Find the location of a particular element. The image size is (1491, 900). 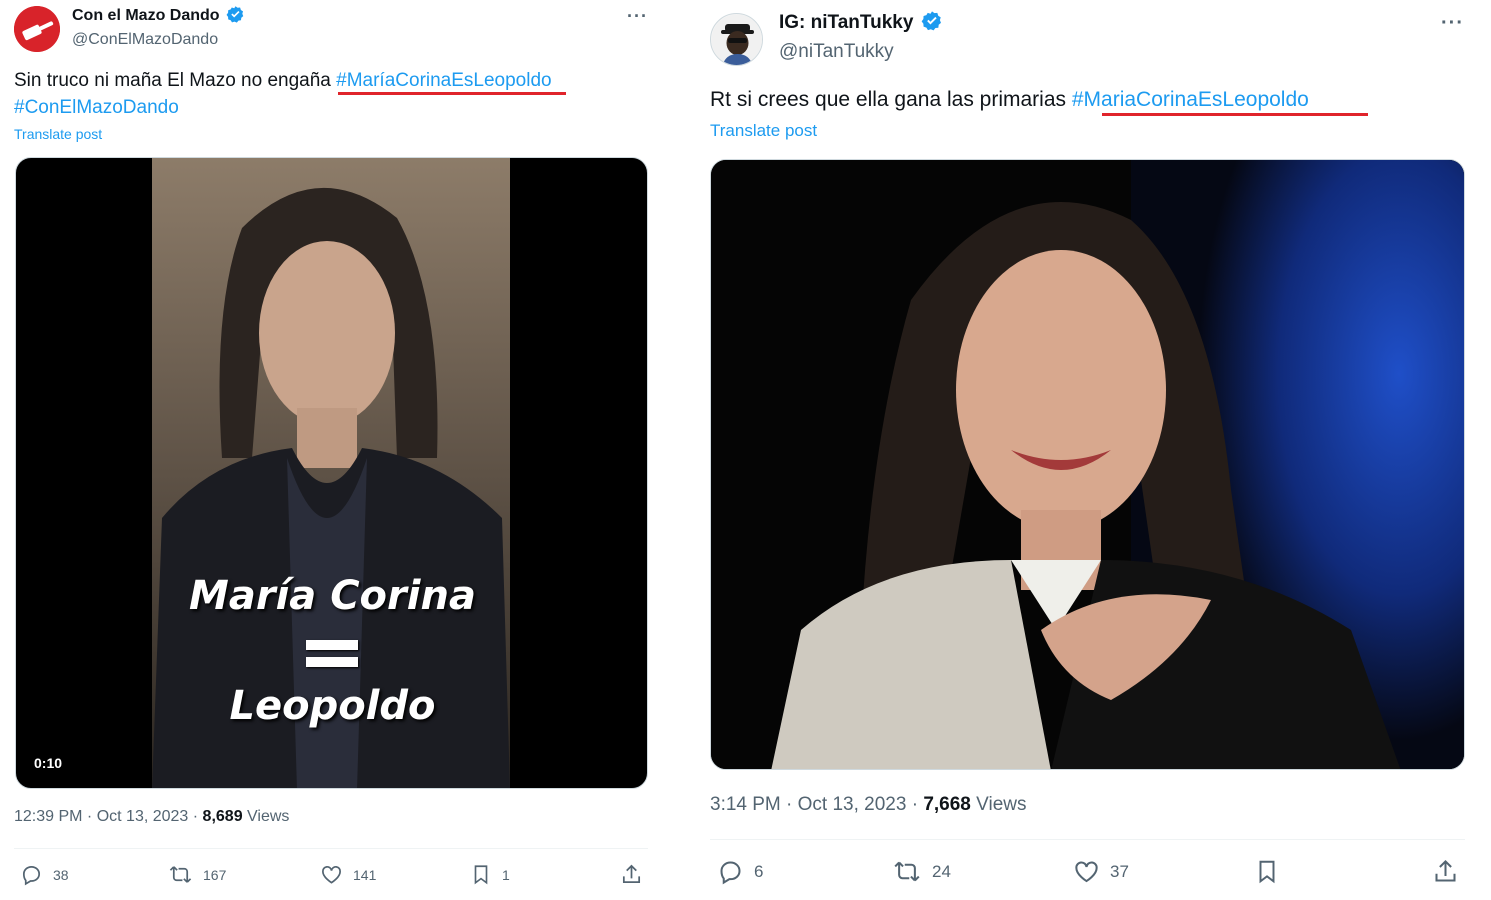

video-overlay-title: María Corina is located at coordinates (332, 596).